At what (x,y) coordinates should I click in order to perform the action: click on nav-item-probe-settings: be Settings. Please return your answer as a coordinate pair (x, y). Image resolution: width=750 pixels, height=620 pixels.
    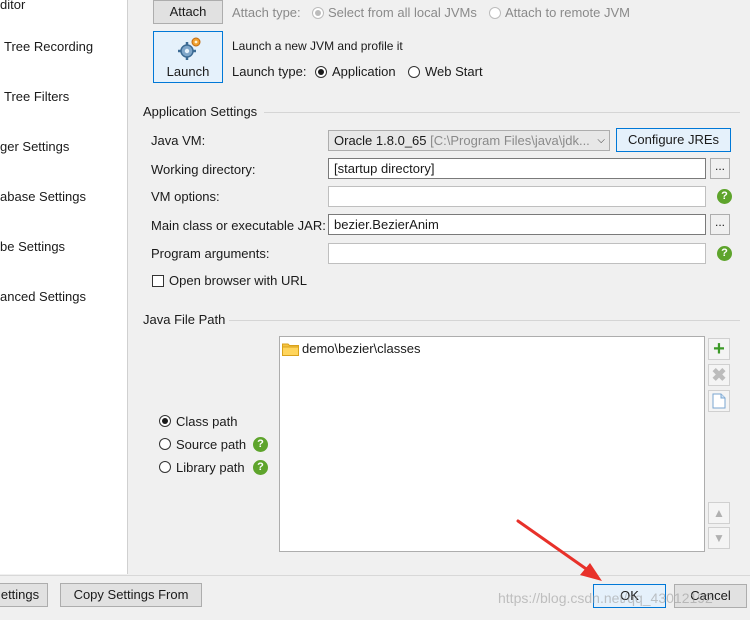
    Looking at the image, I should click on (32, 246).